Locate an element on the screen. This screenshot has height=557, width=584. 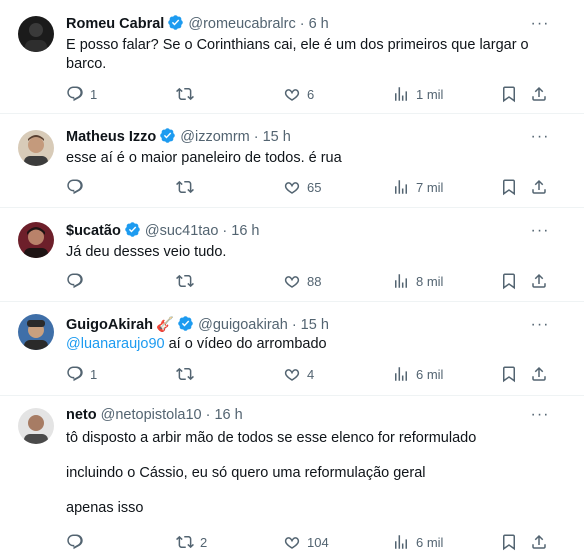
retweet-button: 2 is located at coordinates (191, 542).